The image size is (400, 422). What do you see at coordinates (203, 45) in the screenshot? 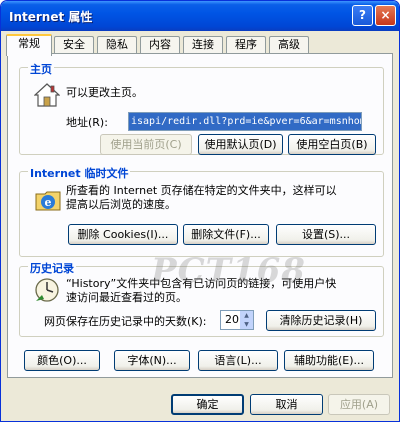
I see `tab-connections: 连接` at bounding box center [203, 45].